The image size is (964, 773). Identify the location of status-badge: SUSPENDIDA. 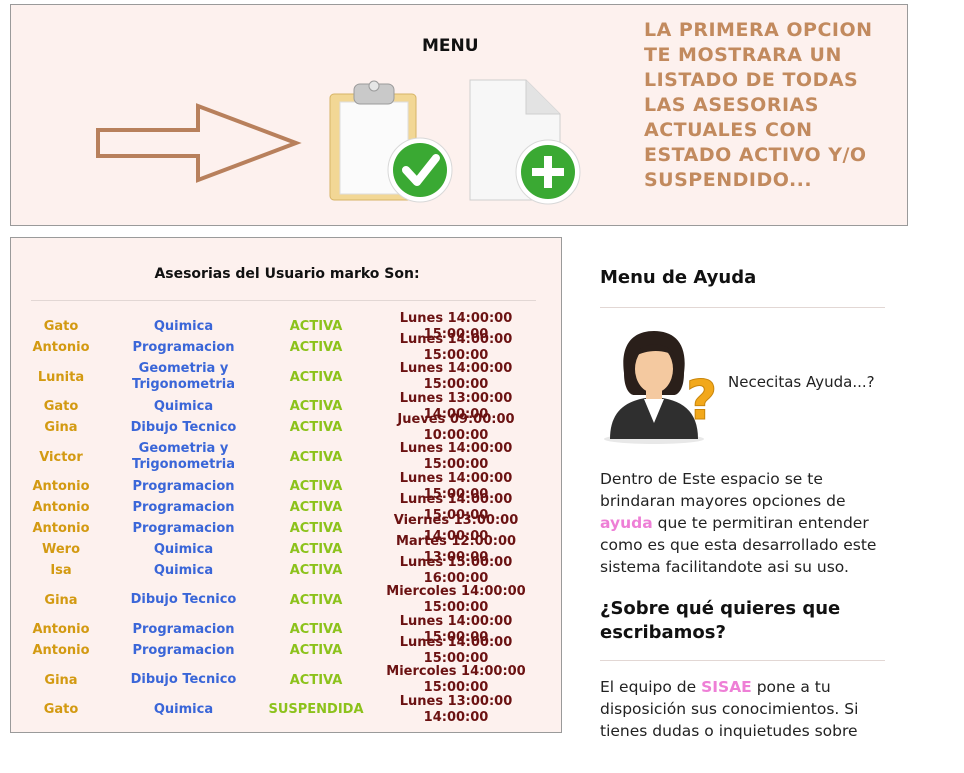
(316, 709).